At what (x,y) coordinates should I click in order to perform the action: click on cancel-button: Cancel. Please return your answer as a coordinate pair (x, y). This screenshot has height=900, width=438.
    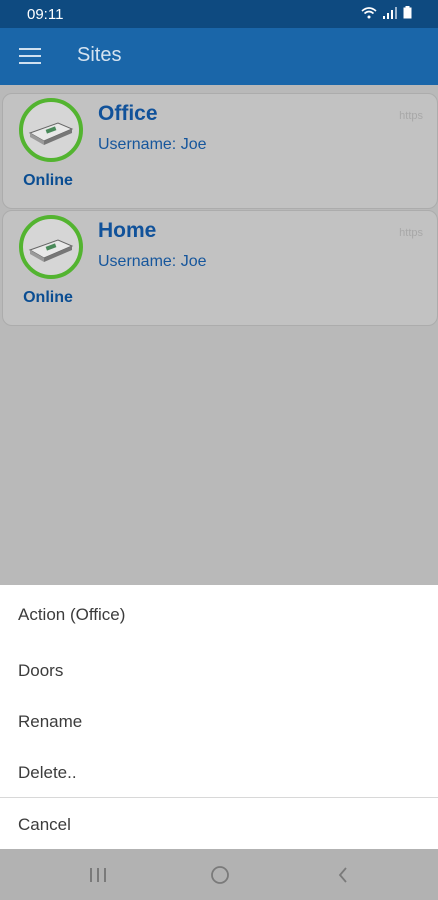
    Looking at the image, I should click on (44, 825).